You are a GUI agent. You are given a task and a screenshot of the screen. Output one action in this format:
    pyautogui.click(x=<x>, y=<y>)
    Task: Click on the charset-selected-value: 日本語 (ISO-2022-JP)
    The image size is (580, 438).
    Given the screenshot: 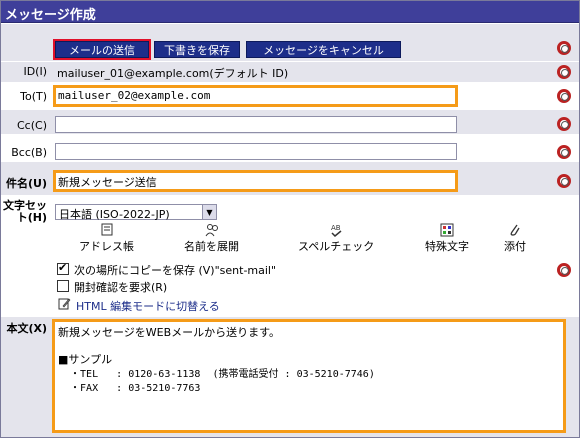 What is the action you would take?
    pyautogui.click(x=114, y=214)
    